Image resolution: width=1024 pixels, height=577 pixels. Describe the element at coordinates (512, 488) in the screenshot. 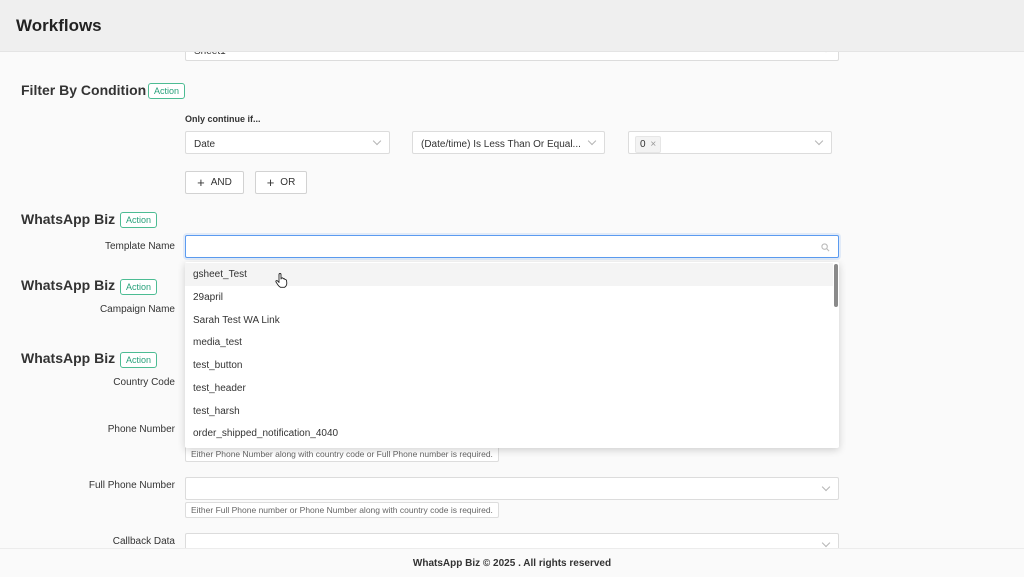

I see `full-phone-number-select` at that location.